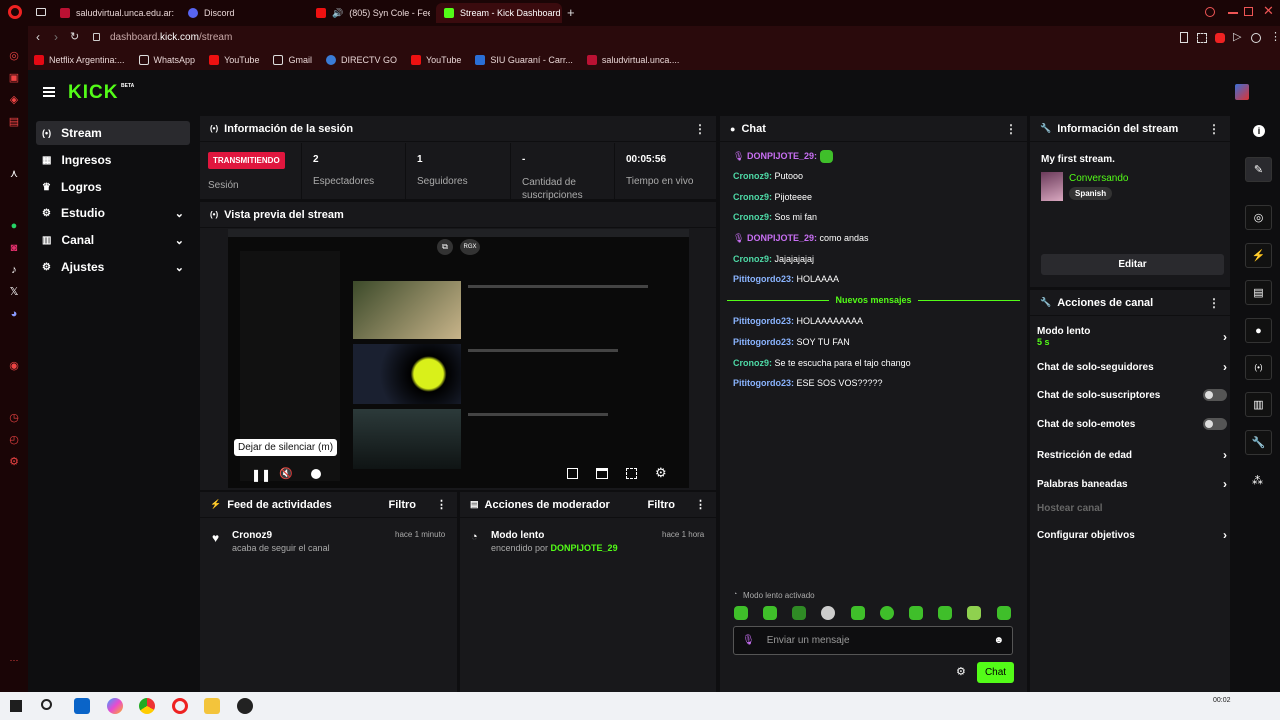 The image size is (1280, 720). Describe the element at coordinates (115, 706) in the screenshot. I see `copilot-icon` at that location.